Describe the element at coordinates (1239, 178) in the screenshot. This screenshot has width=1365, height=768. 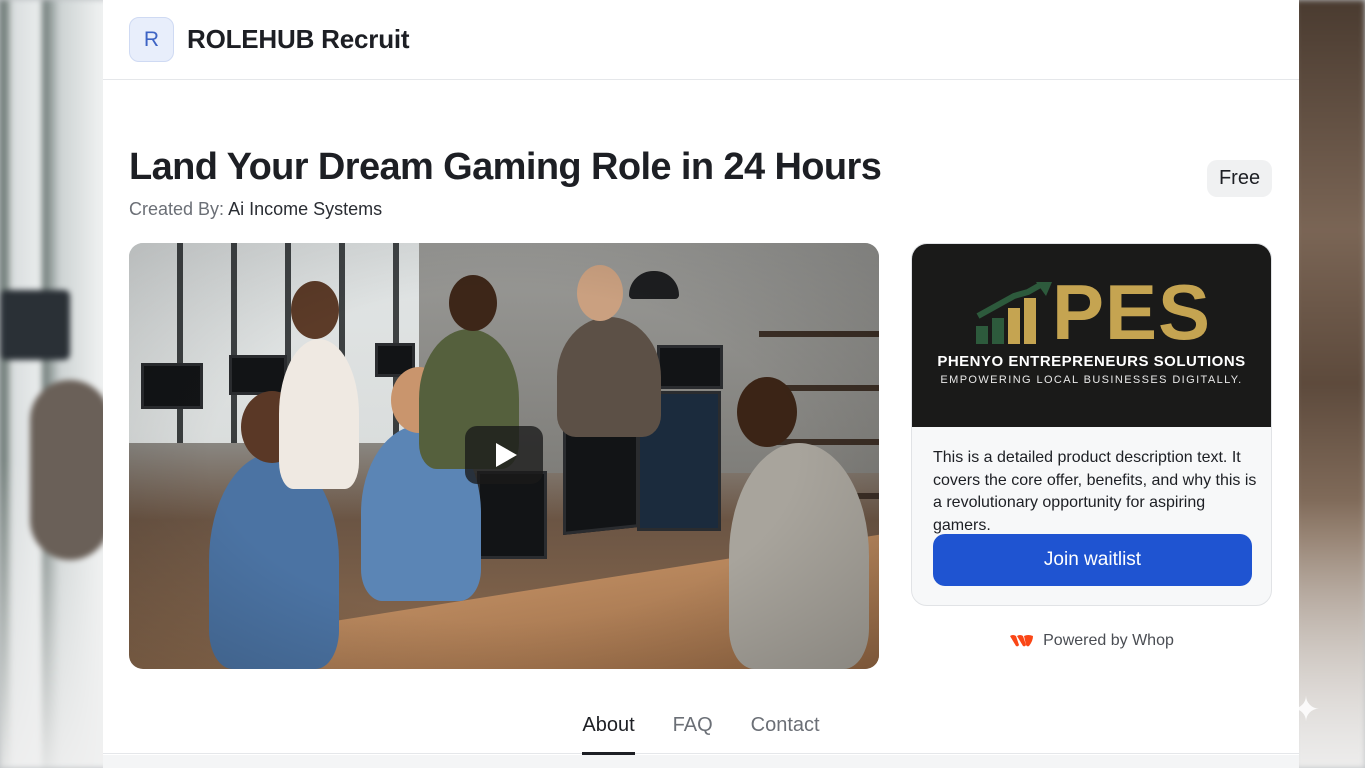
I see `price-badge: Free` at that location.